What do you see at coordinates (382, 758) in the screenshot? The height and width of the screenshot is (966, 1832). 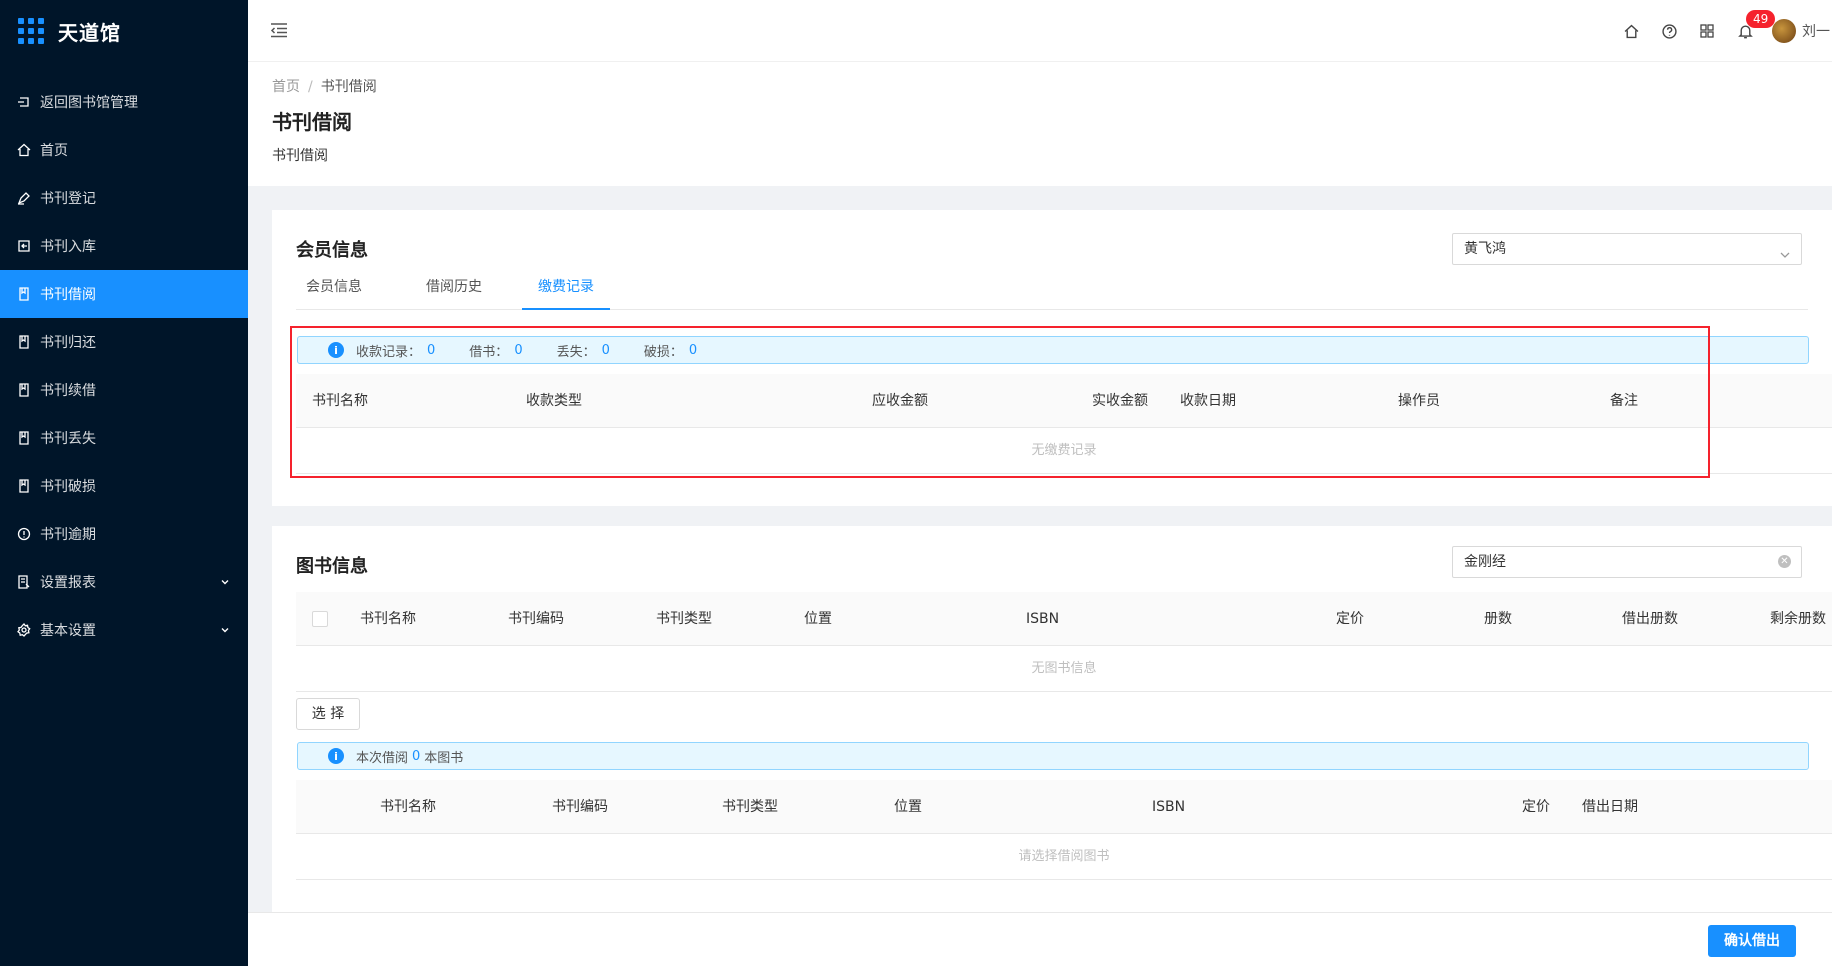 I see `borrow-prefix: 本次借阅` at bounding box center [382, 758].